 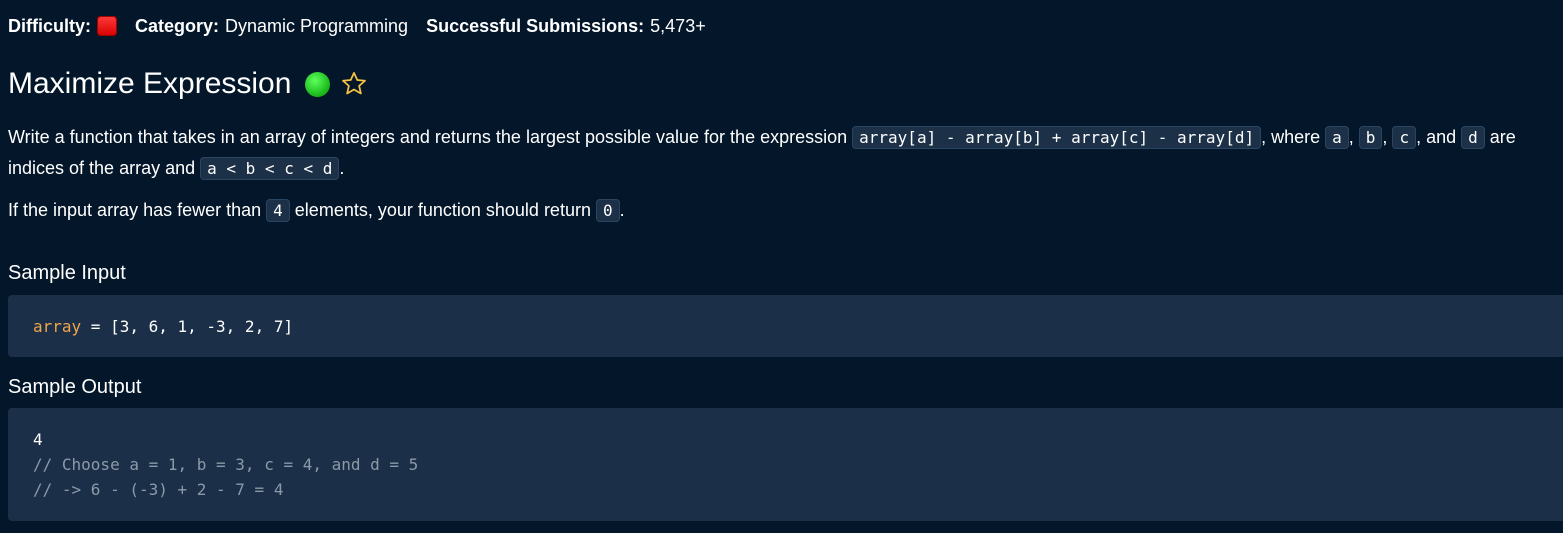 What do you see at coordinates (1293, 137) in the screenshot?
I see `description-text: , where` at bounding box center [1293, 137].